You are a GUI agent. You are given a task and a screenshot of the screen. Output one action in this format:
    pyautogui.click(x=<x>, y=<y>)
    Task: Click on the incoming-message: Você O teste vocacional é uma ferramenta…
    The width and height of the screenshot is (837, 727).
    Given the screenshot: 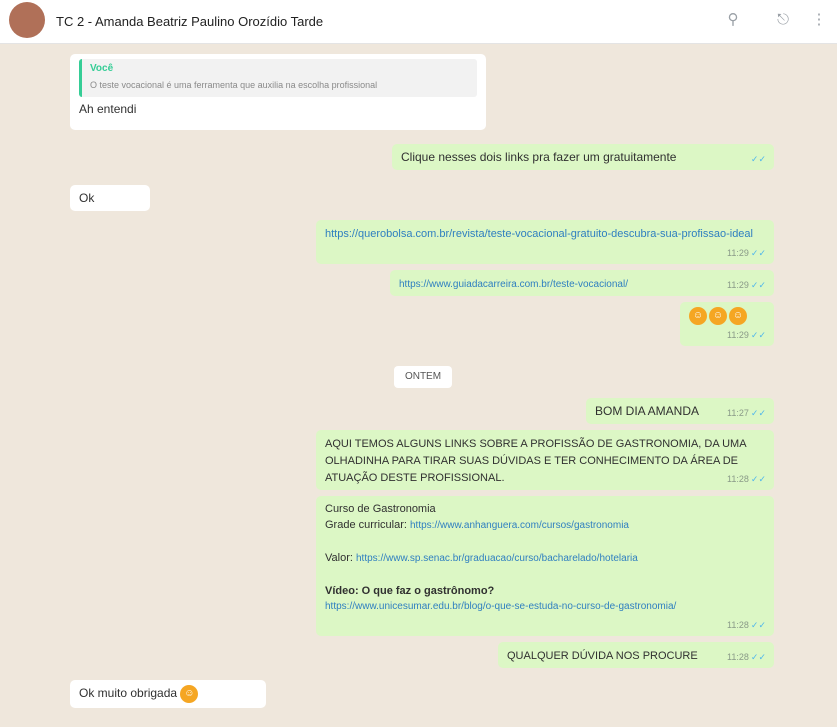 What is the action you would take?
    pyautogui.click(x=278, y=92)
    